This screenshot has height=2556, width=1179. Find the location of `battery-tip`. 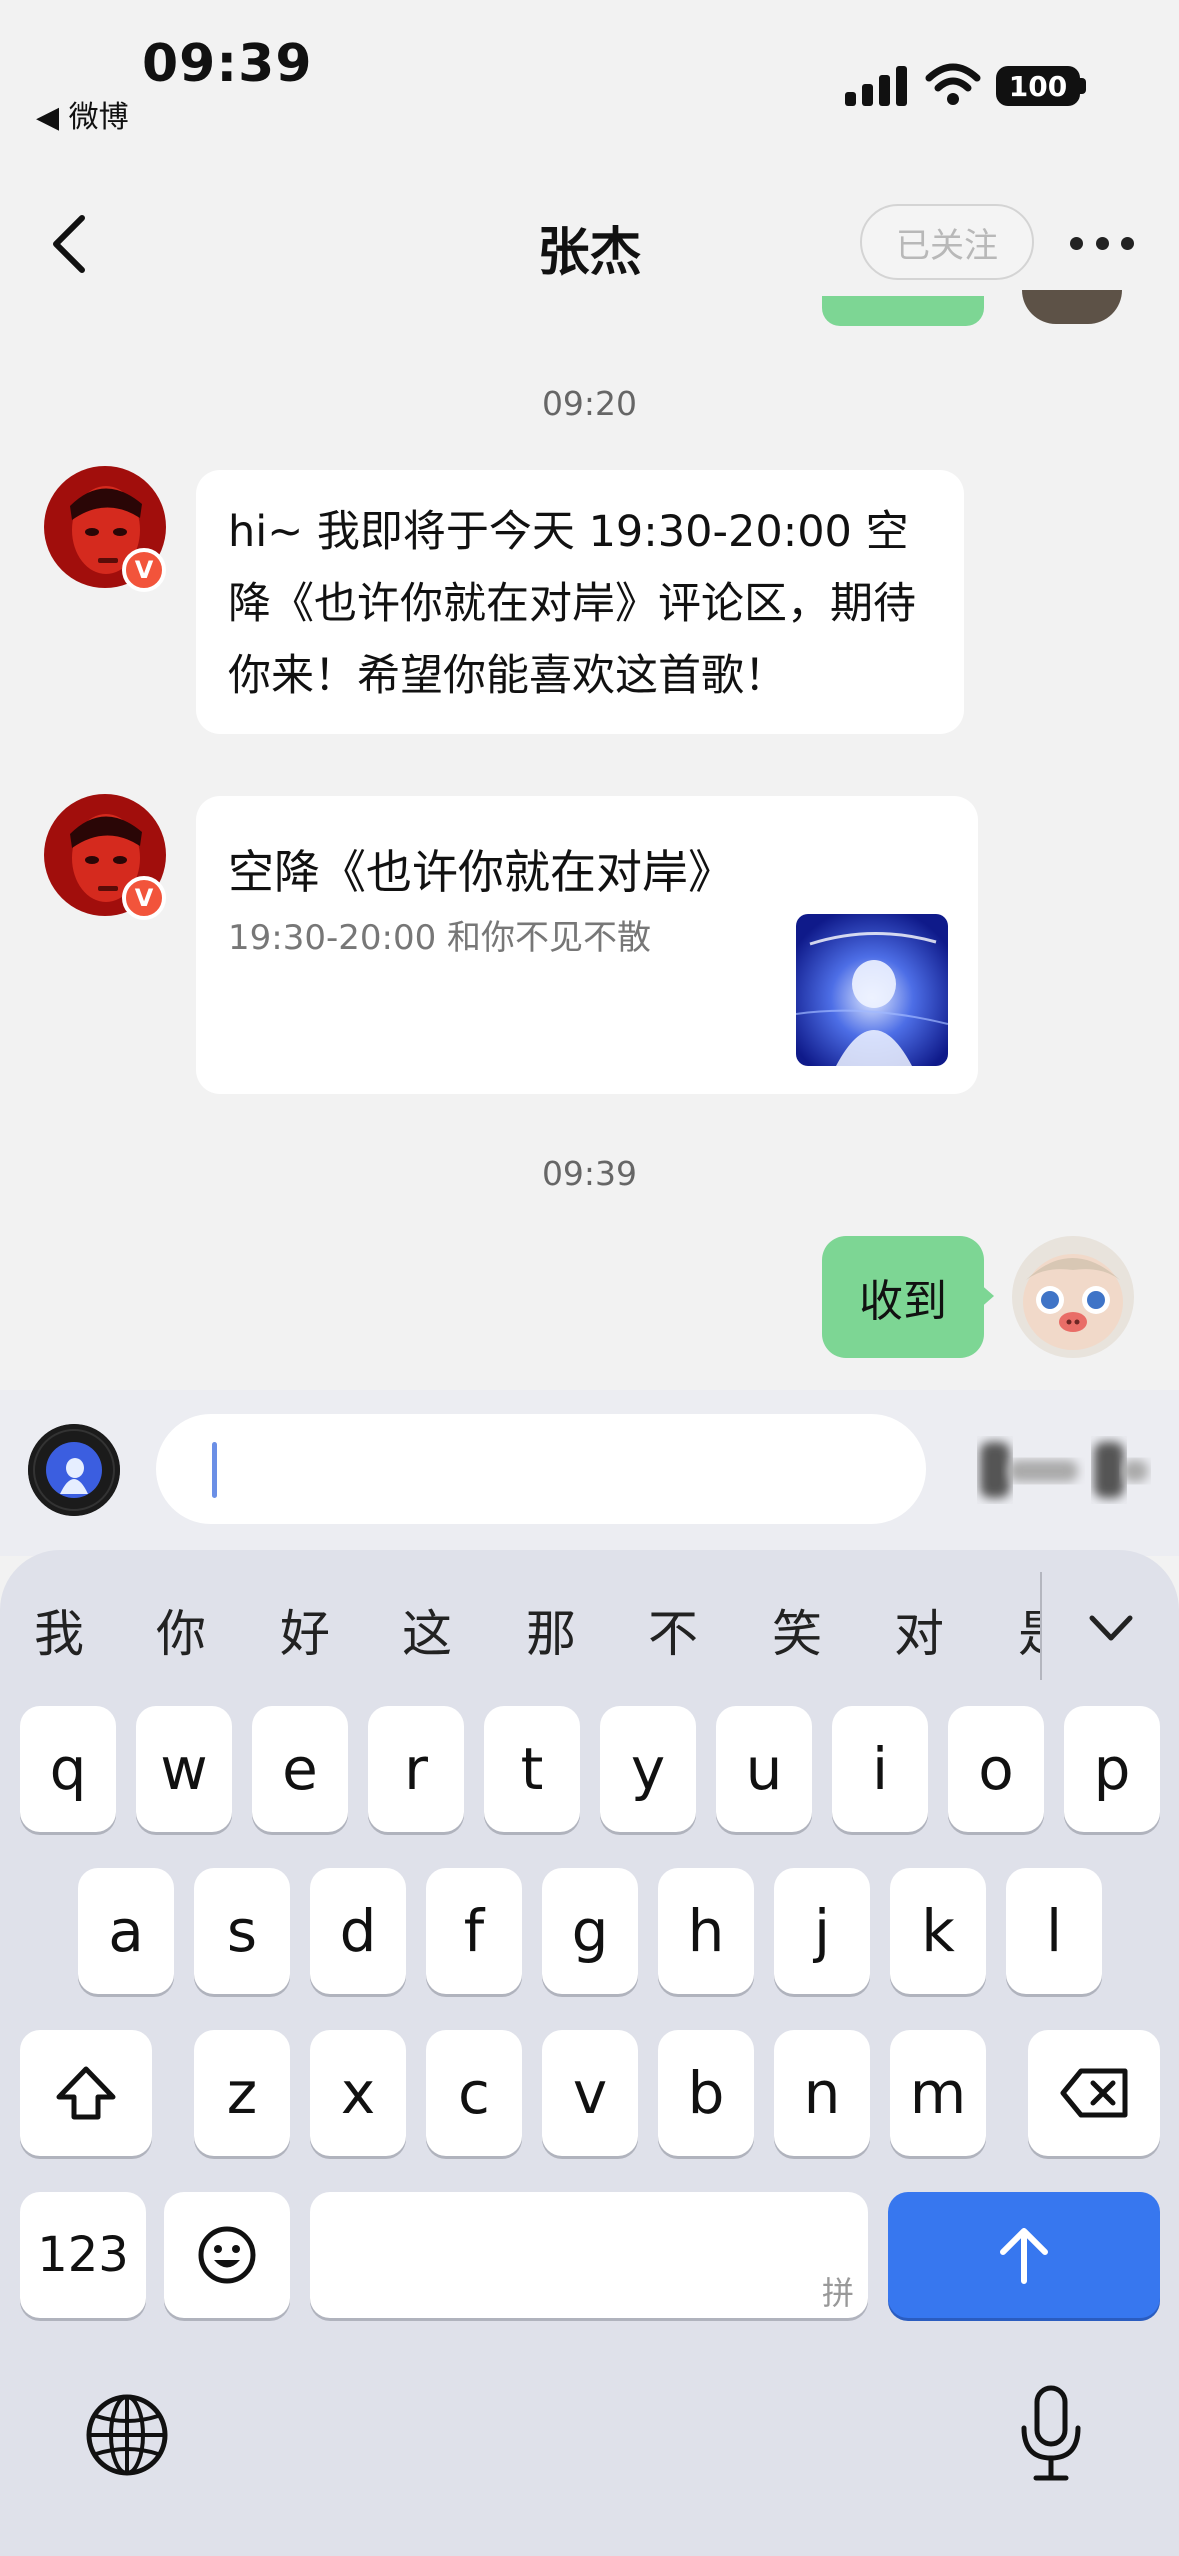

battery-tip is located at coordinates (1083, 86).